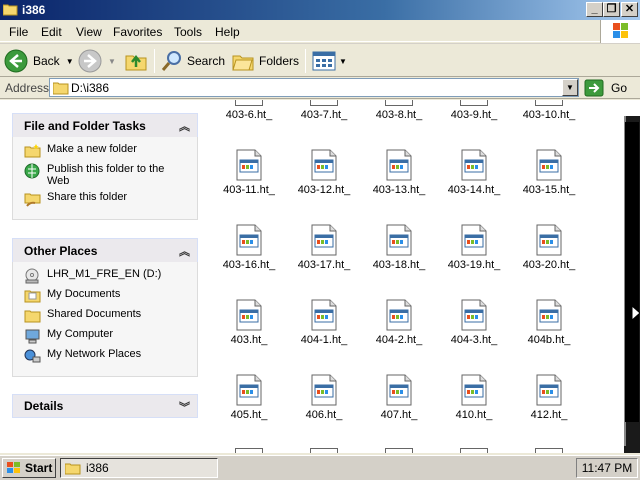 This screenshot has width=640, height=480. What do you see at coordinates (549, 172) in the screenshot?
I see `file-item: 403-15.ht_` at bounding box center [549, 172].